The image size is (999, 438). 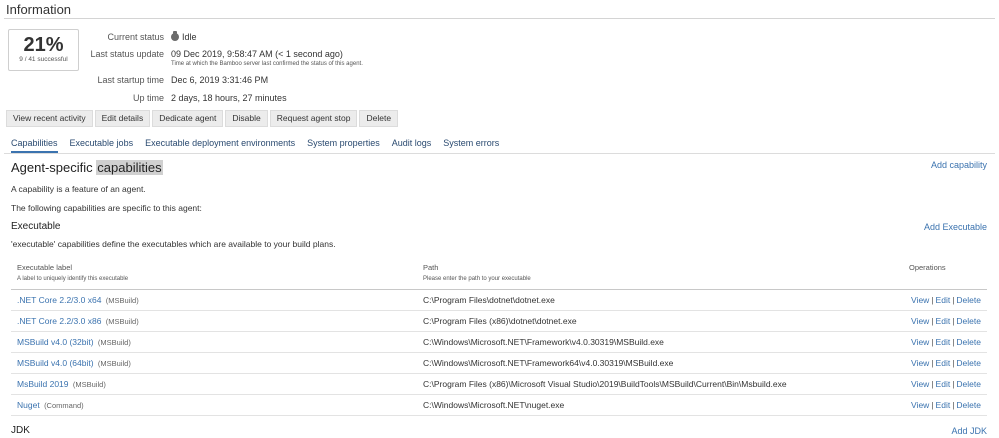 I want to click on add-capability-link: Add capability, so click(x=959, y=165).